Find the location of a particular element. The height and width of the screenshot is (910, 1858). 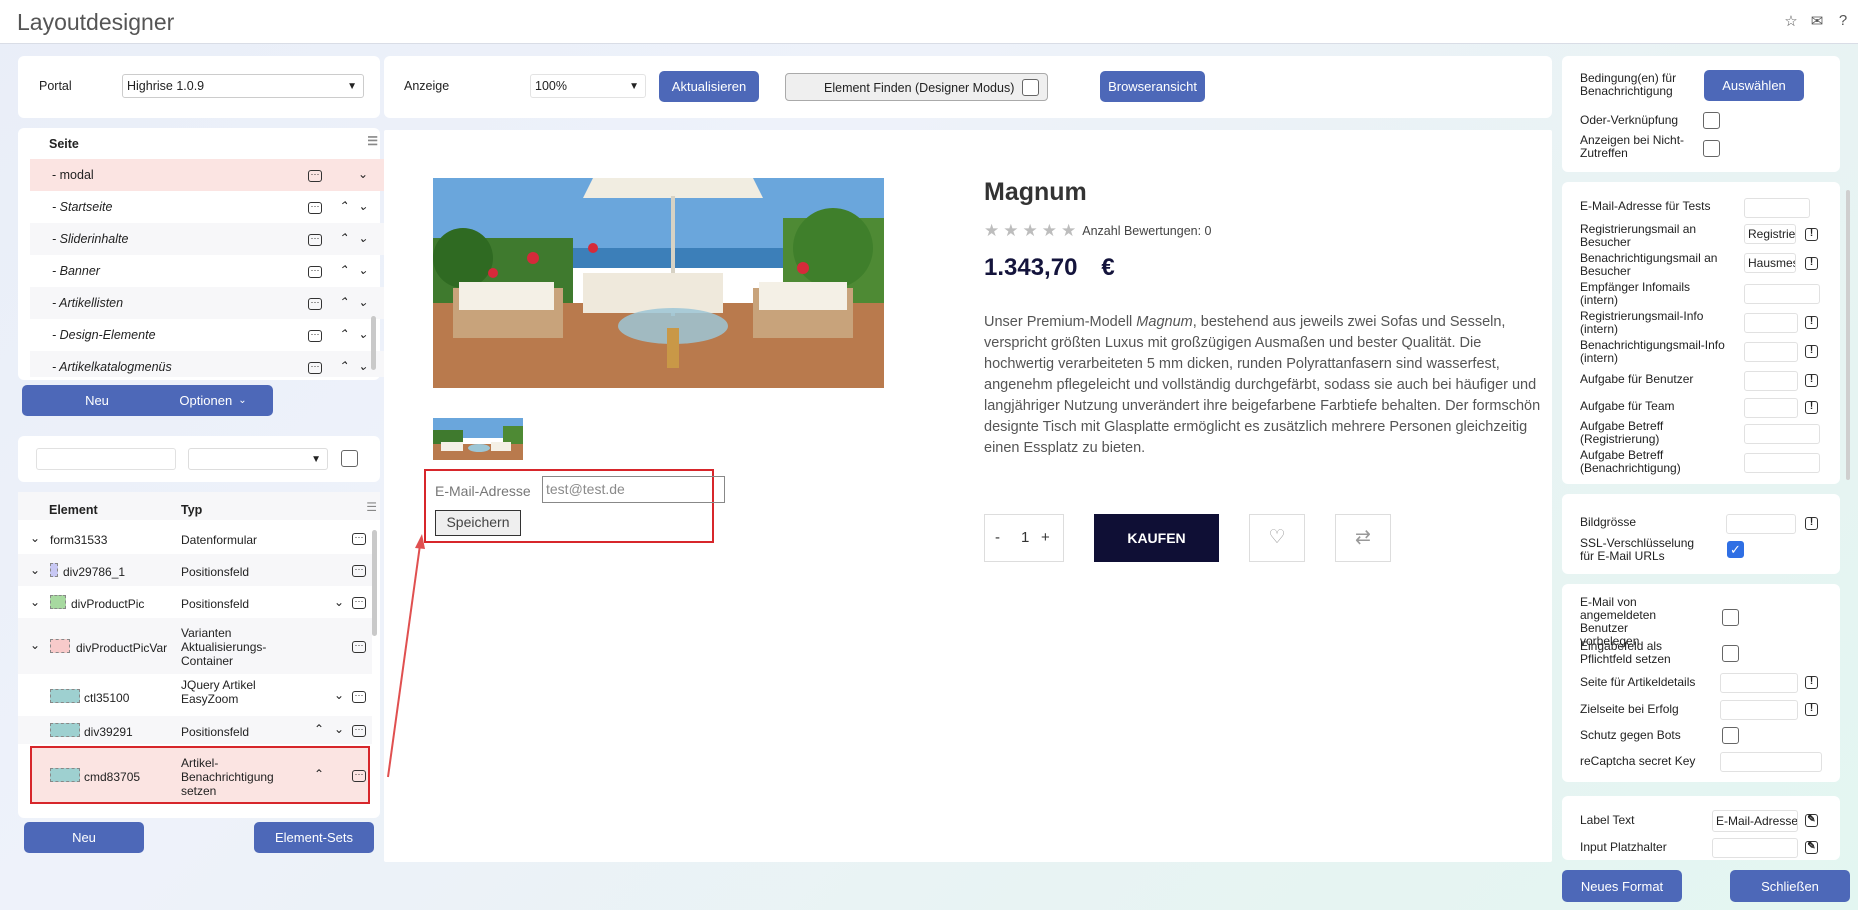

image-size-input is located at coordinates (1761, 524).